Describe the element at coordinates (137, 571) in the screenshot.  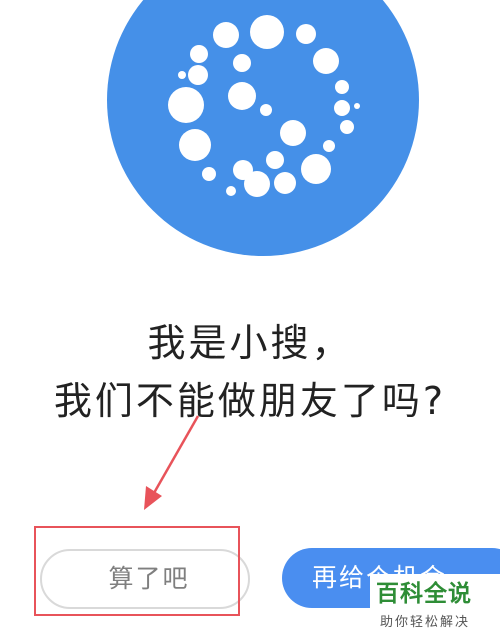
I see `annotation-highlight-box` at that location.